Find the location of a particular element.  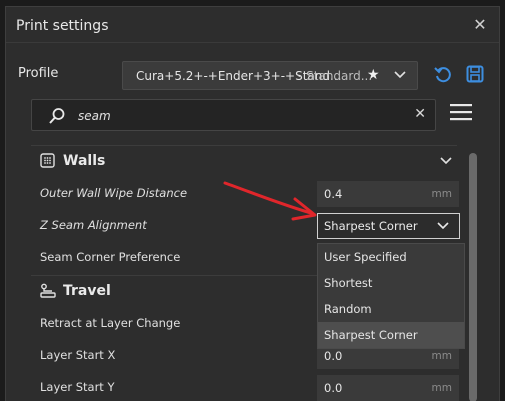

z-seam-alignment-select: Sharpest Corner is located at coordinates (388, 226).